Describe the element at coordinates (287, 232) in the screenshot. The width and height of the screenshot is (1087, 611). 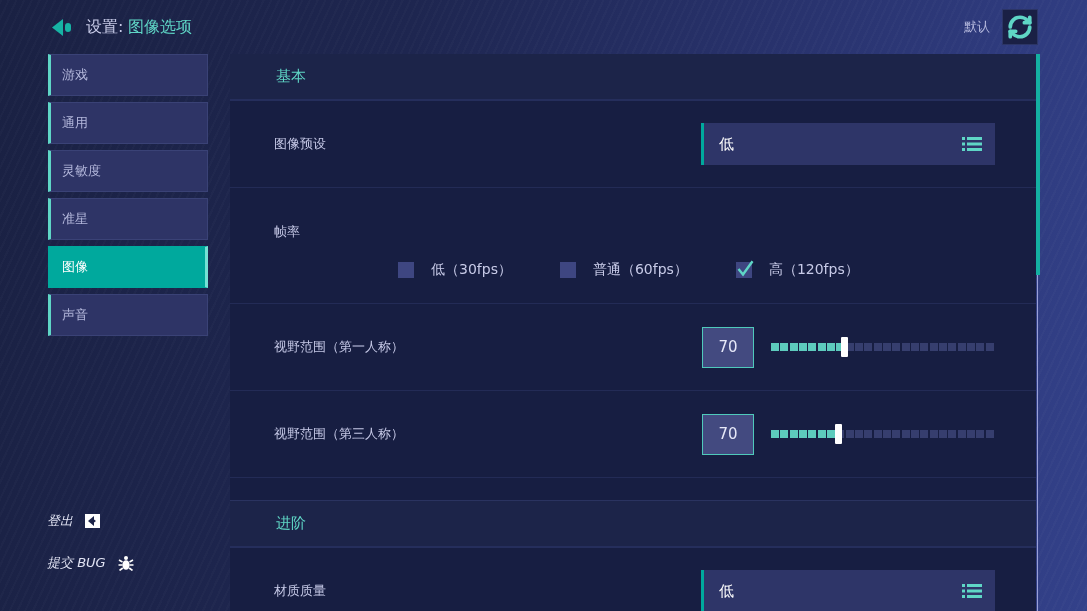
I see `setting-label: 帧率` at that location.